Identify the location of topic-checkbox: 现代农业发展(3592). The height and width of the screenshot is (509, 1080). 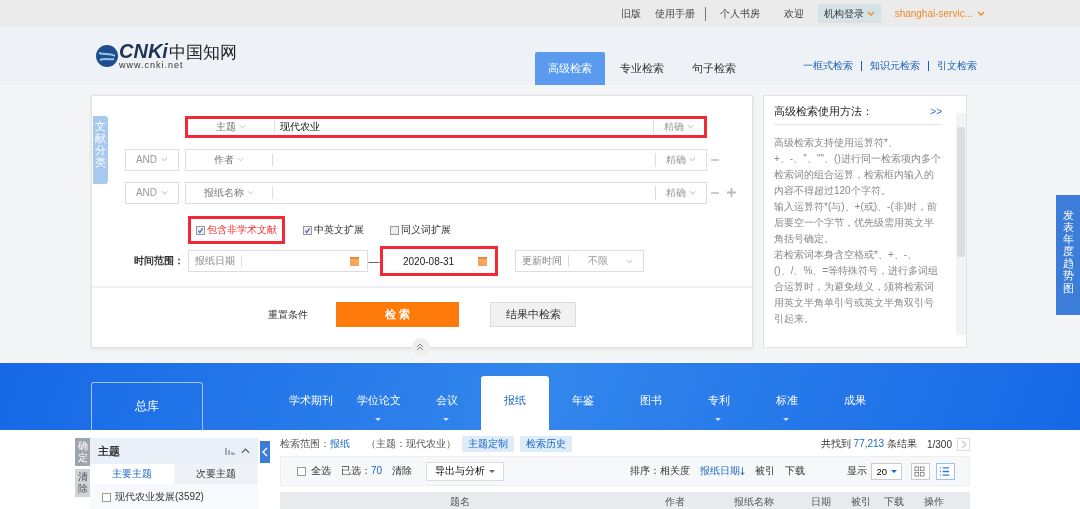
(174, 494).